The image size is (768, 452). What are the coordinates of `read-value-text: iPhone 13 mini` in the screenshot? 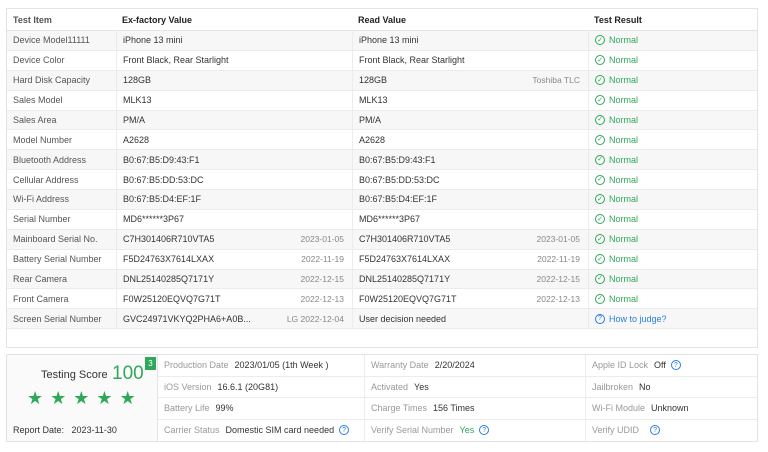 It's located at (389, 40).